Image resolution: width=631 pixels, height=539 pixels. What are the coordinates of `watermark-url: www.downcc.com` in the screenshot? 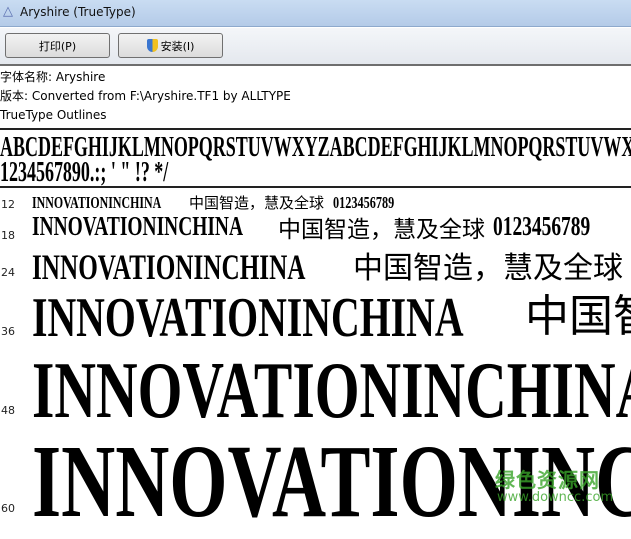 It's located at (555, 497).